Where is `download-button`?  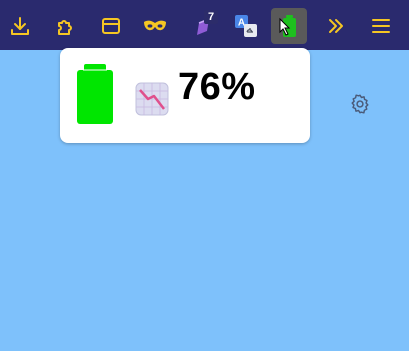
download-button is located at coordinates (20, 26).